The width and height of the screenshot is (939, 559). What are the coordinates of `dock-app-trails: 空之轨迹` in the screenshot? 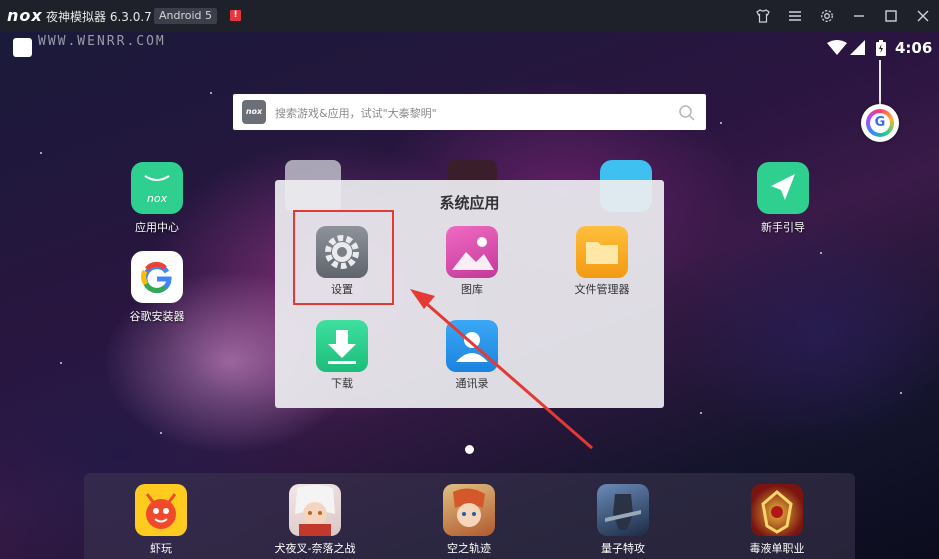 It's located at (469, 520).